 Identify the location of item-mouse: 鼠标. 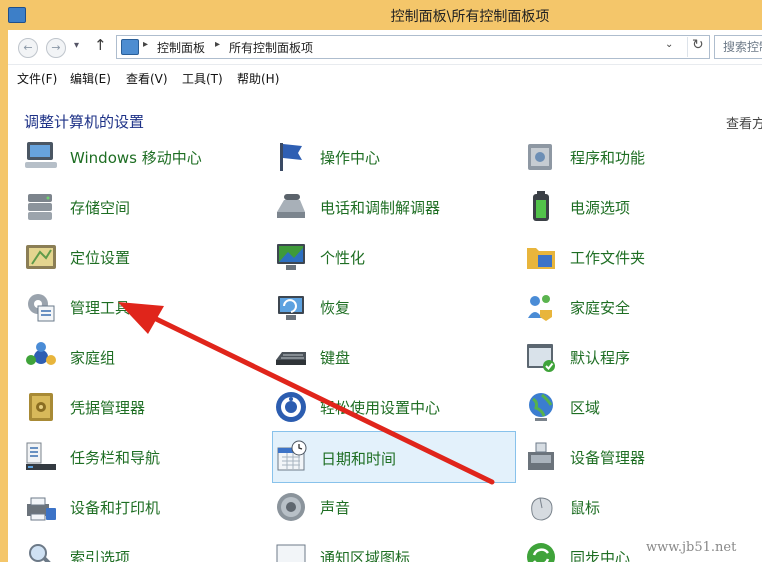
(643, 507).